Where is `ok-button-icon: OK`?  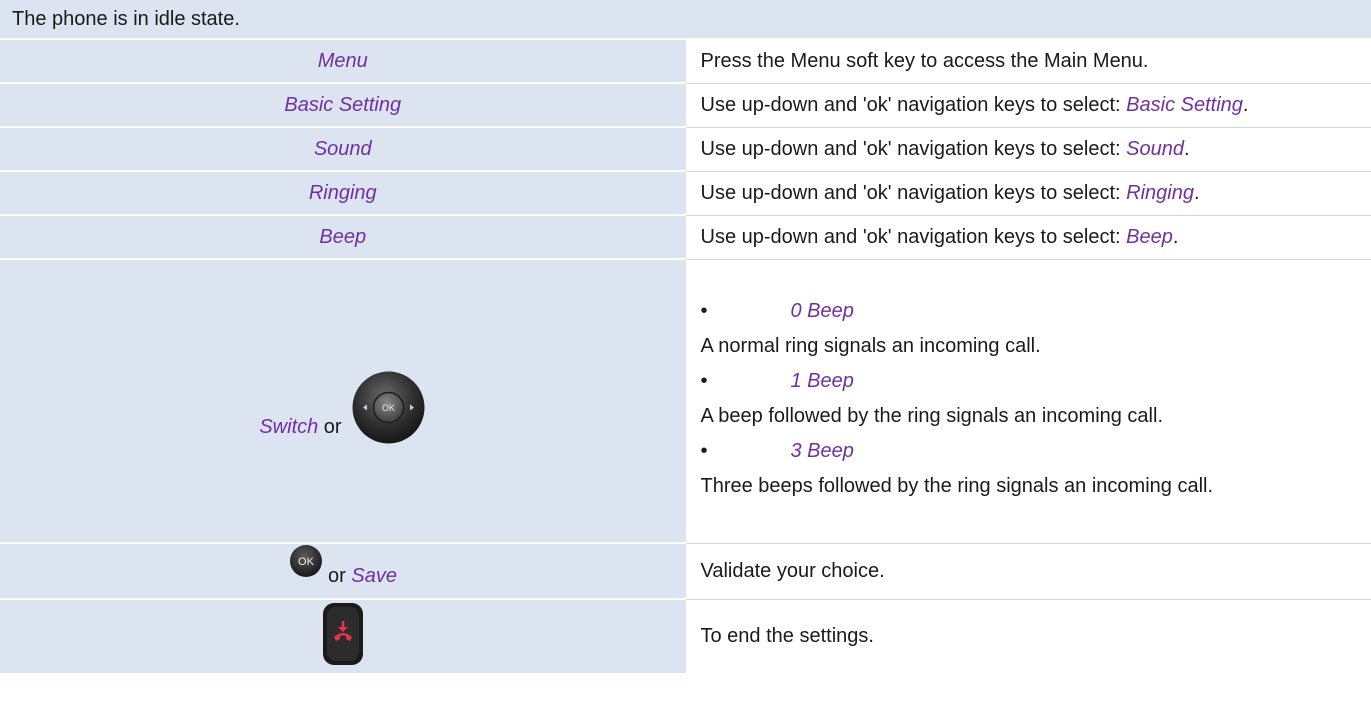
ok-button-icon: OK is located at coordinates (306, 561).